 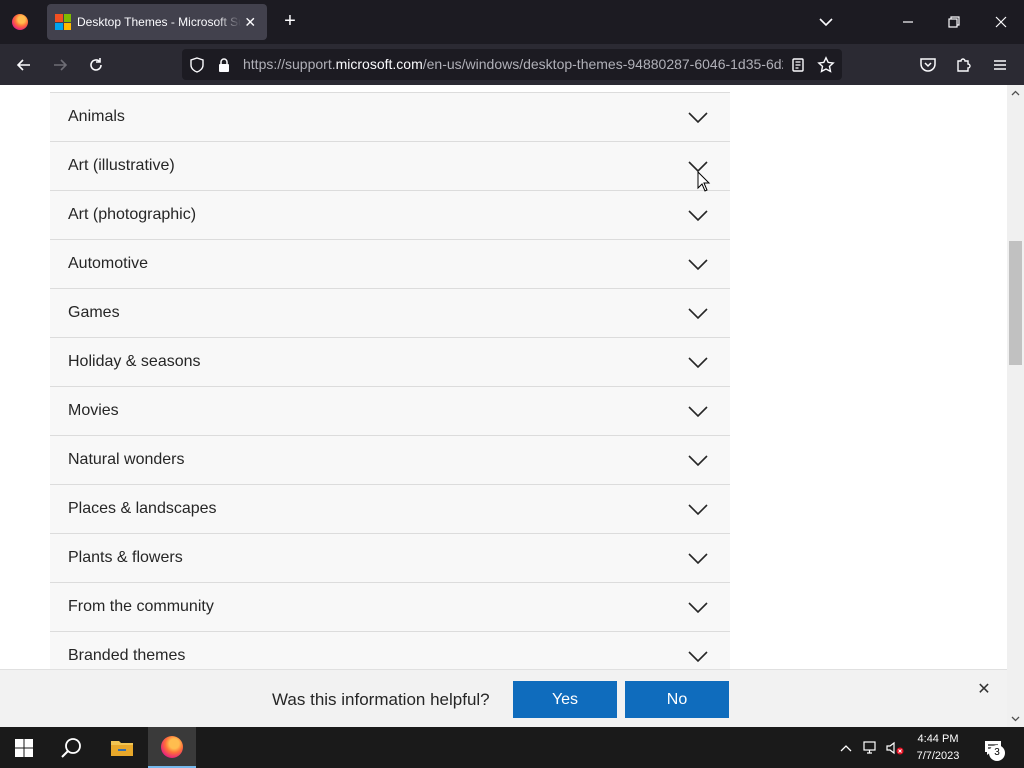 I want to click on accordion-item-animals: Animals, so click(x=390, y=116).